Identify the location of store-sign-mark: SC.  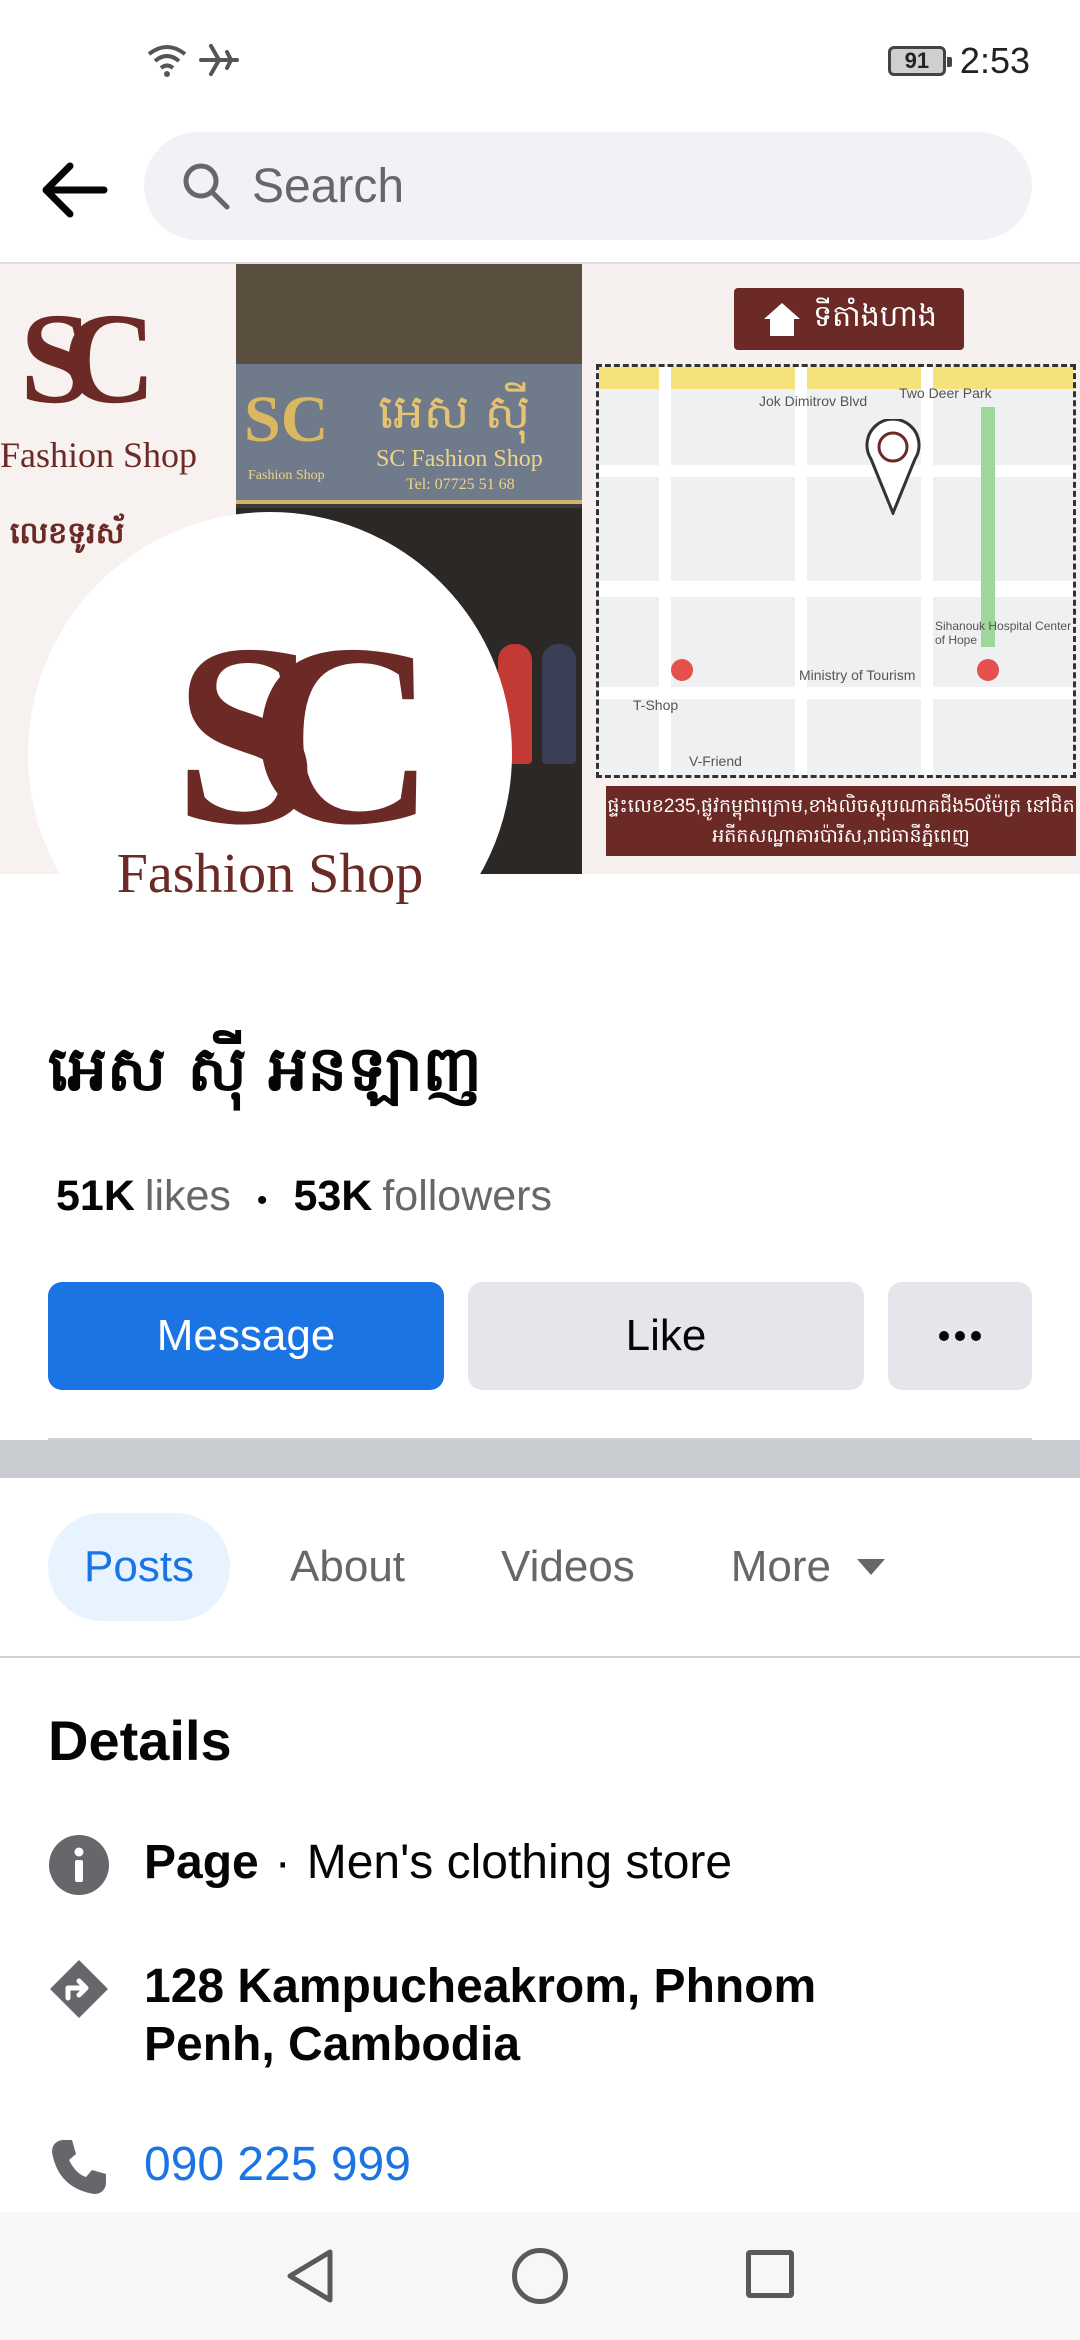
(286, 419).